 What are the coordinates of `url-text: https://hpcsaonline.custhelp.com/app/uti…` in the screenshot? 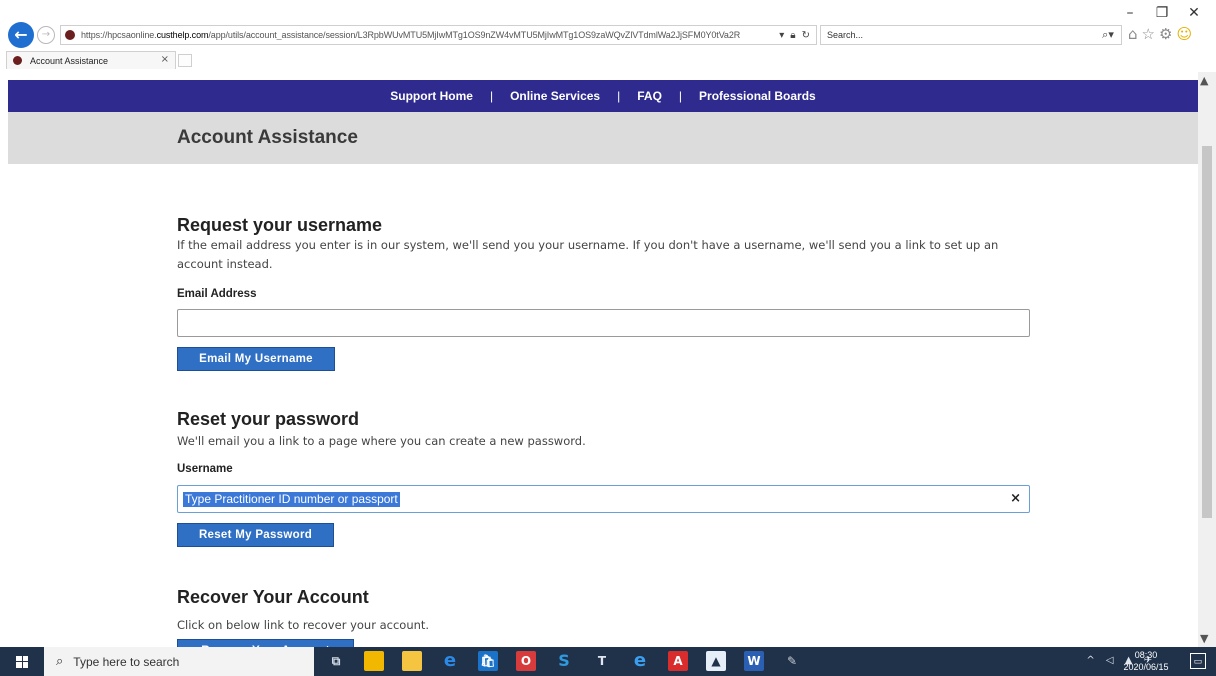 It's located at (427, 35).